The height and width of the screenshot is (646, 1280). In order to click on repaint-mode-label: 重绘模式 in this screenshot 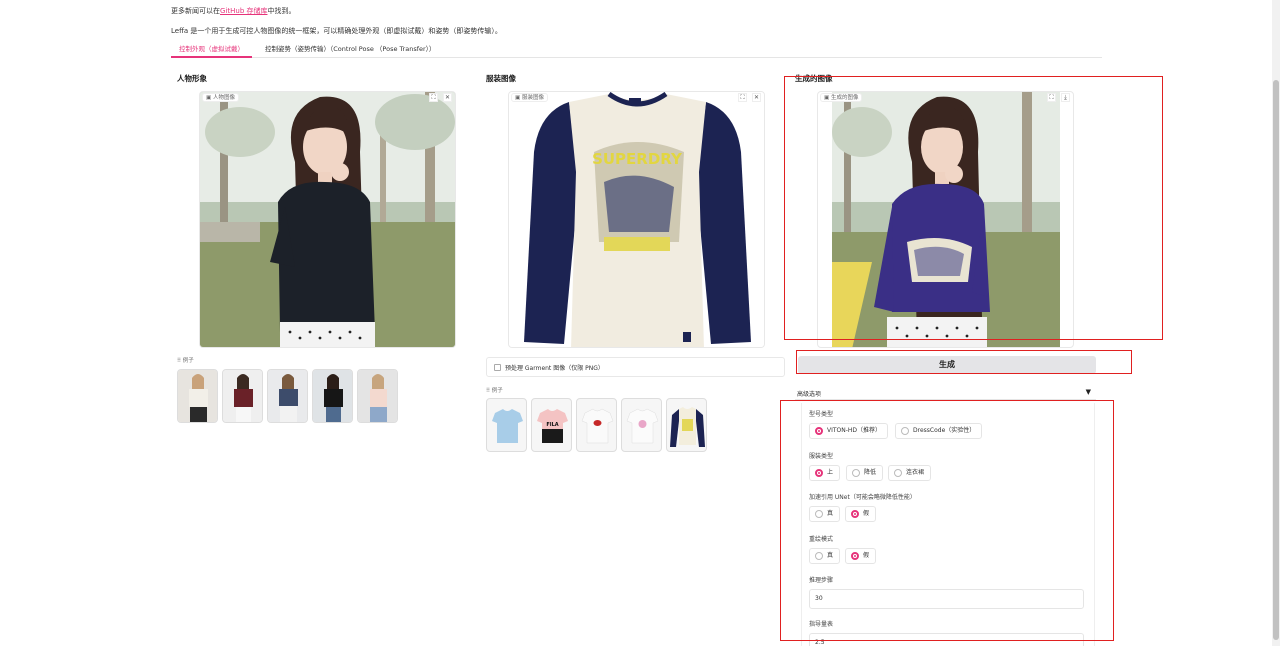, I will do `click(821, 539)`.